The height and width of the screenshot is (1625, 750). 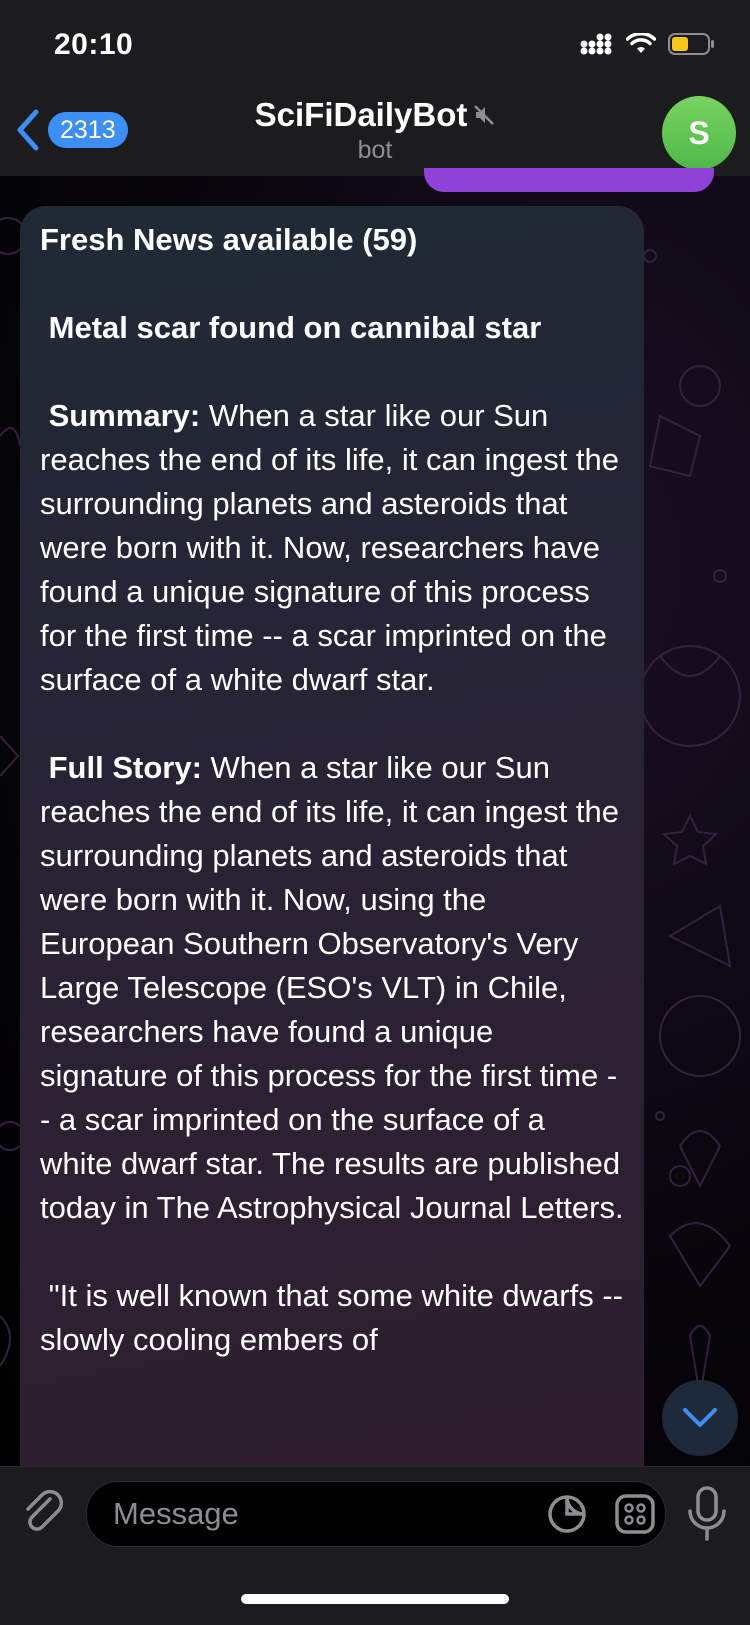 What do you see at coordinates (567, 1514) in the screenshot?
I see `sticker-icon` at bounding box center [567, 1514].